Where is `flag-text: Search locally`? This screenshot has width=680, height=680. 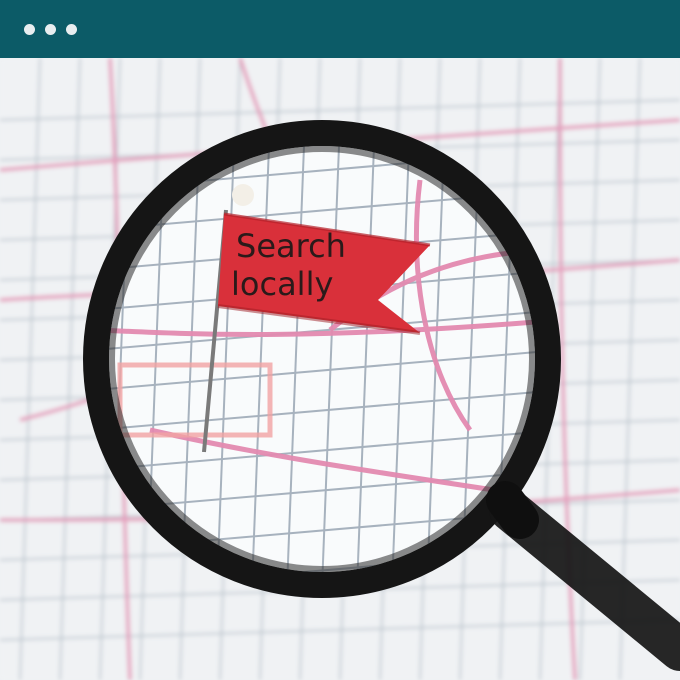 flag-text: Search locally is located at coordinates (288, 265).